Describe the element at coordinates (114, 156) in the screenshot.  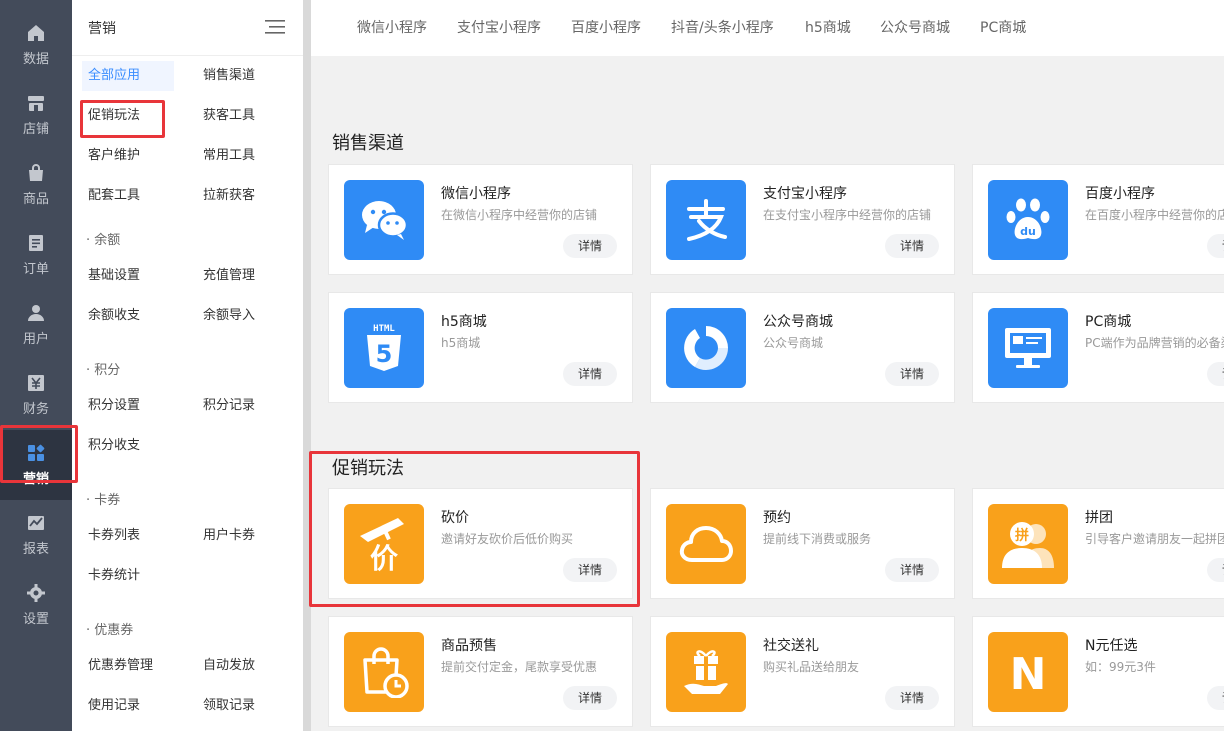
I see `submenu-customer-care: 客户维护` at that location.